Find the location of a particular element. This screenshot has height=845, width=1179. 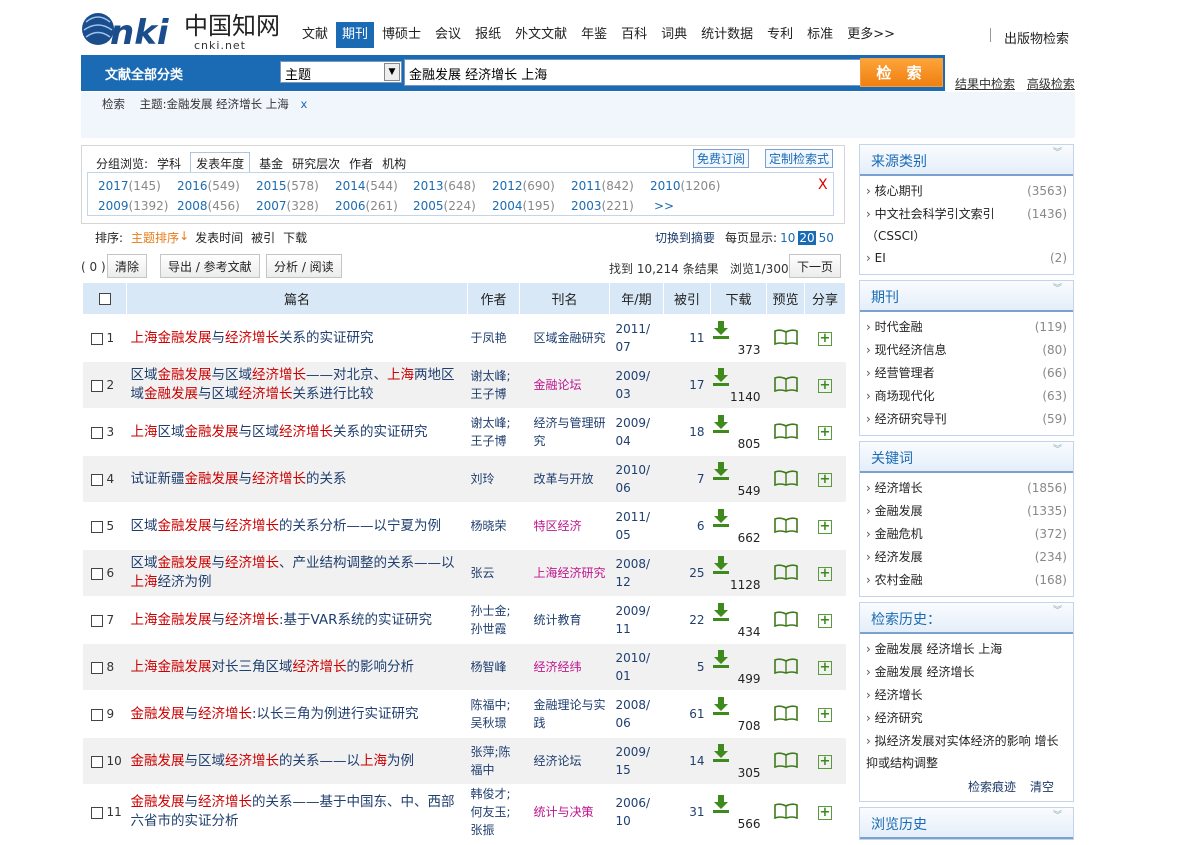

download-cell: 805 is located at coordinates (738, 432).